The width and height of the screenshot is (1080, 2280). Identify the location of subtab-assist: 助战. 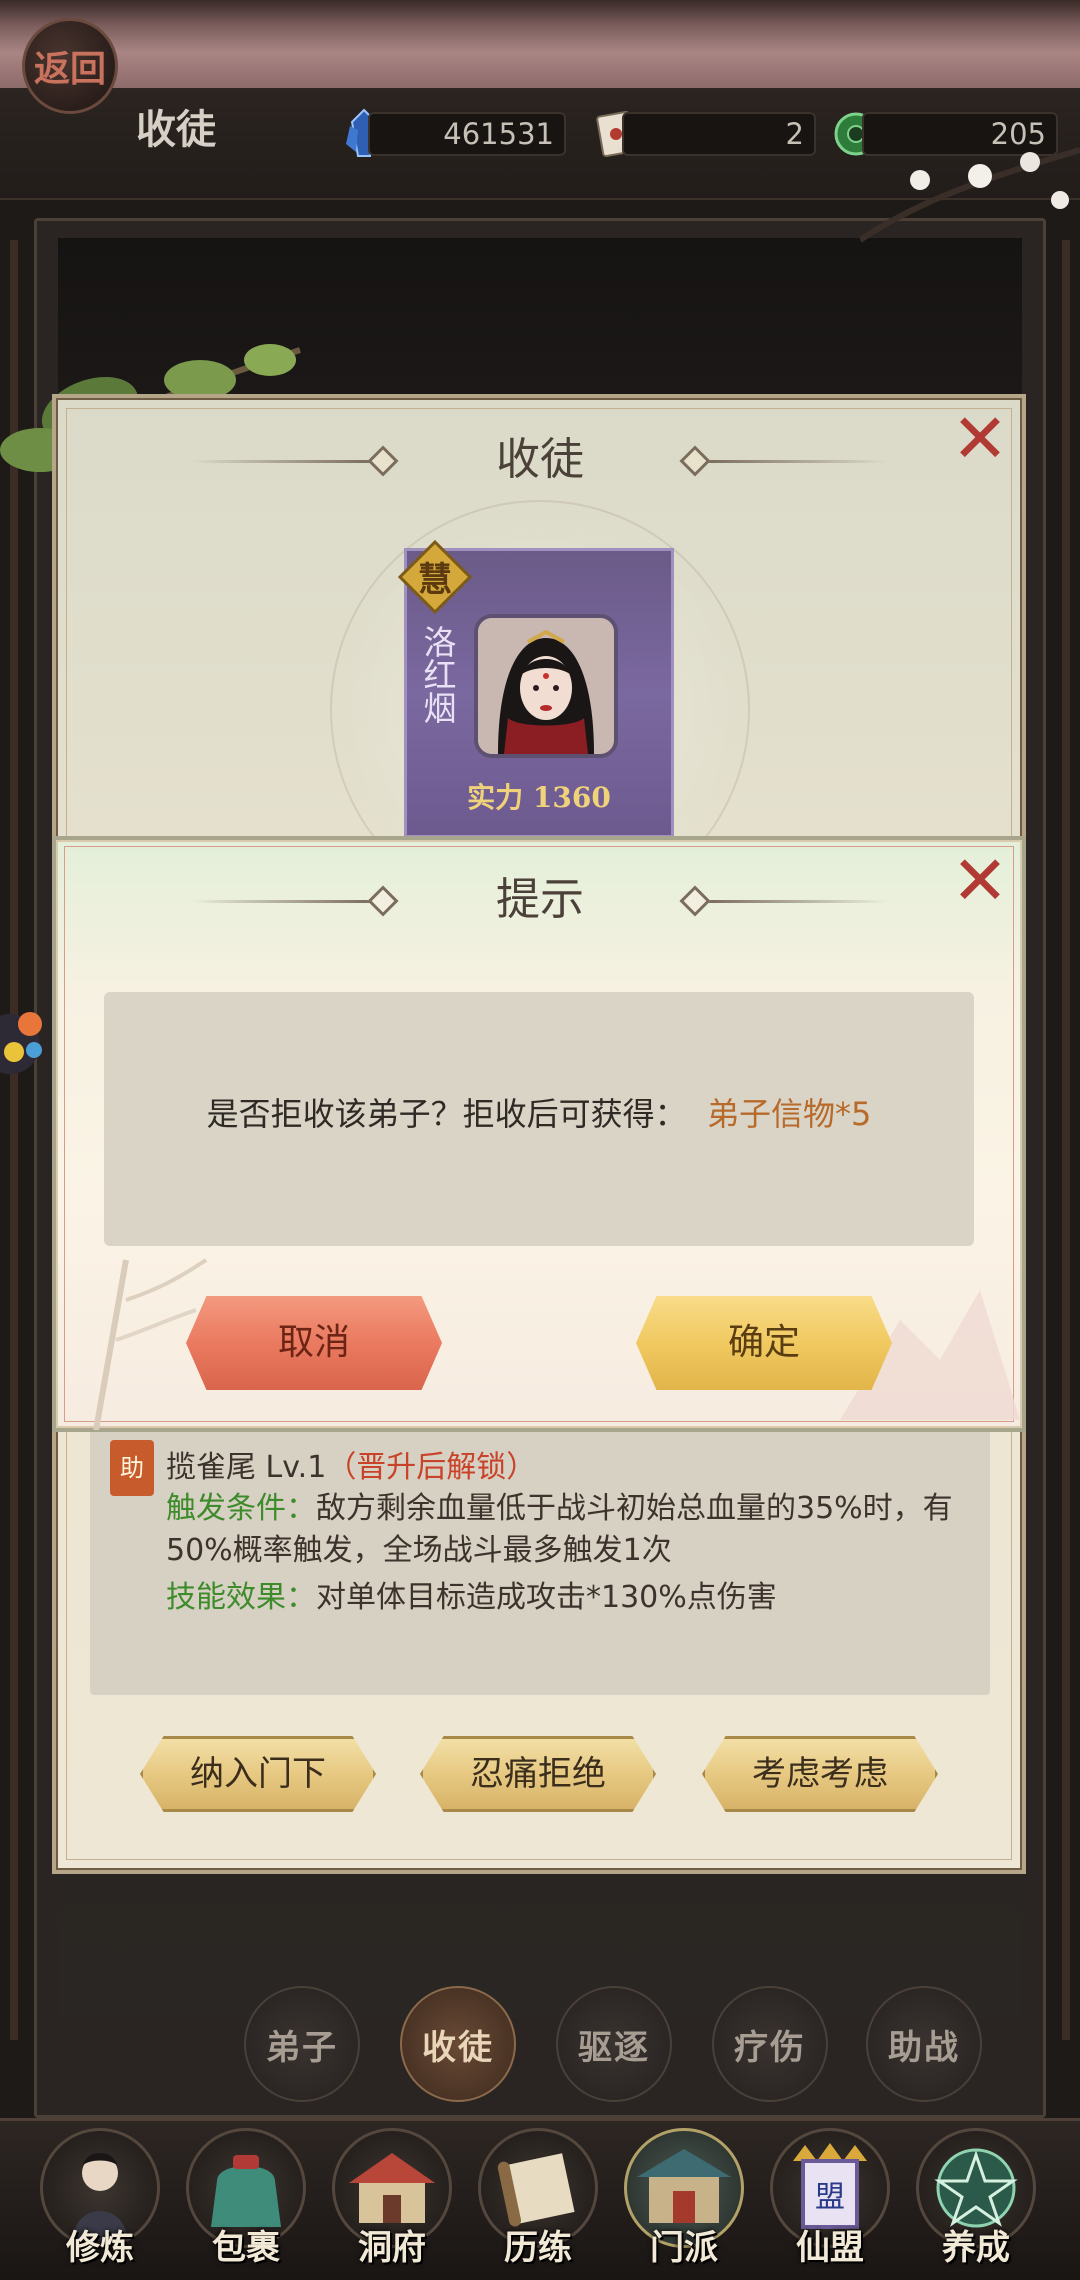
(924, 2044).